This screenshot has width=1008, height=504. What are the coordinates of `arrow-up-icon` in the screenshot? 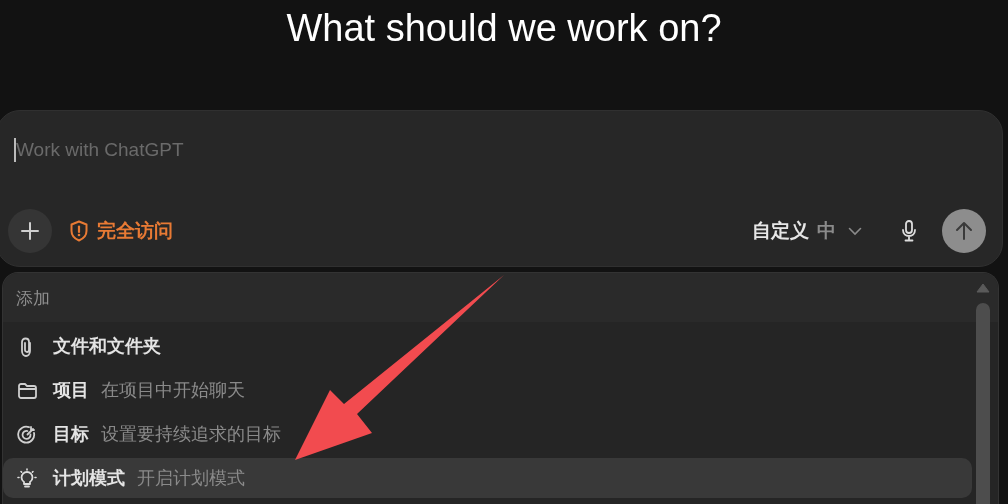 It's located at (964, 231).